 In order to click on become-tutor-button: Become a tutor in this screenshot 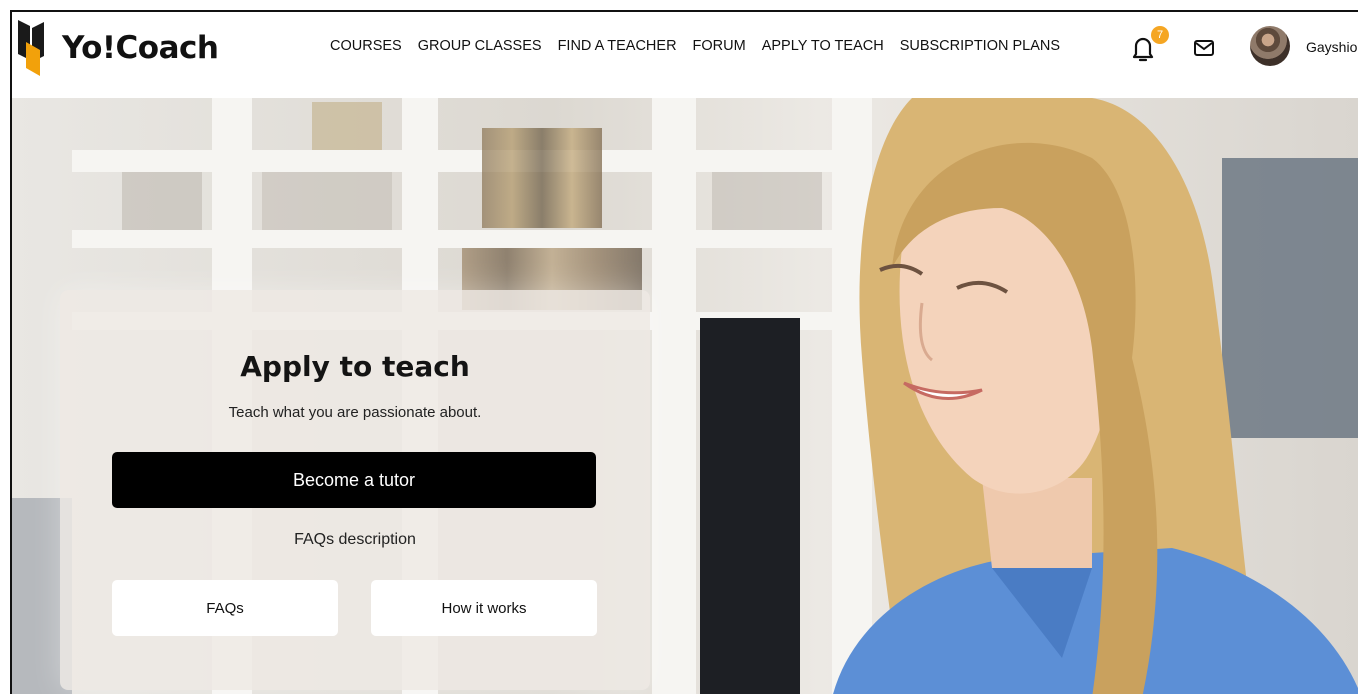, I will do `click(354, 480)`.